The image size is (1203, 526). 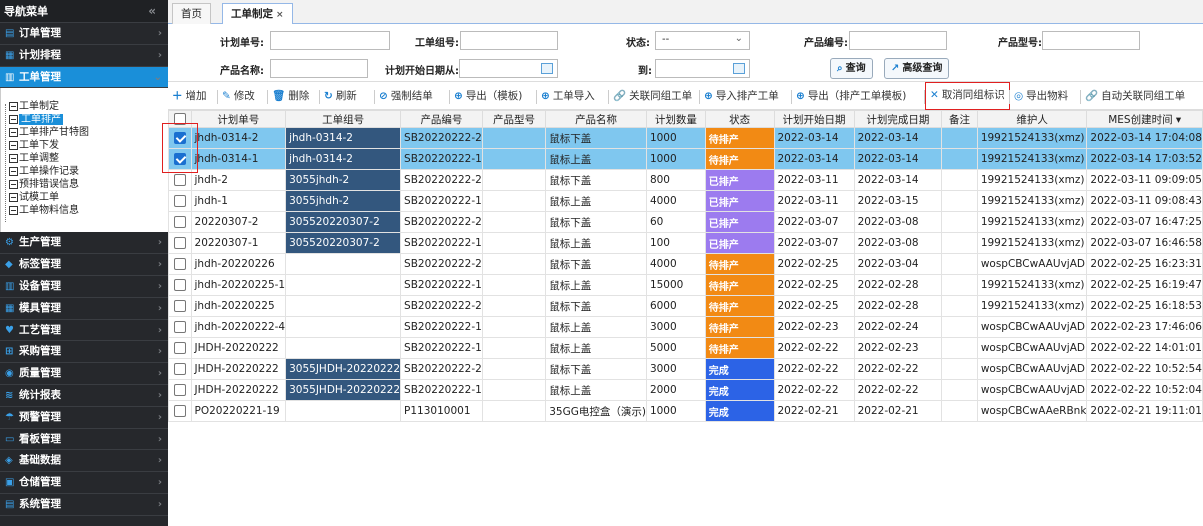 What do you see at coordinates (702, 40) in the screenshot?
I see `status-select: -- ⌄` at bounding box center [702, 40].